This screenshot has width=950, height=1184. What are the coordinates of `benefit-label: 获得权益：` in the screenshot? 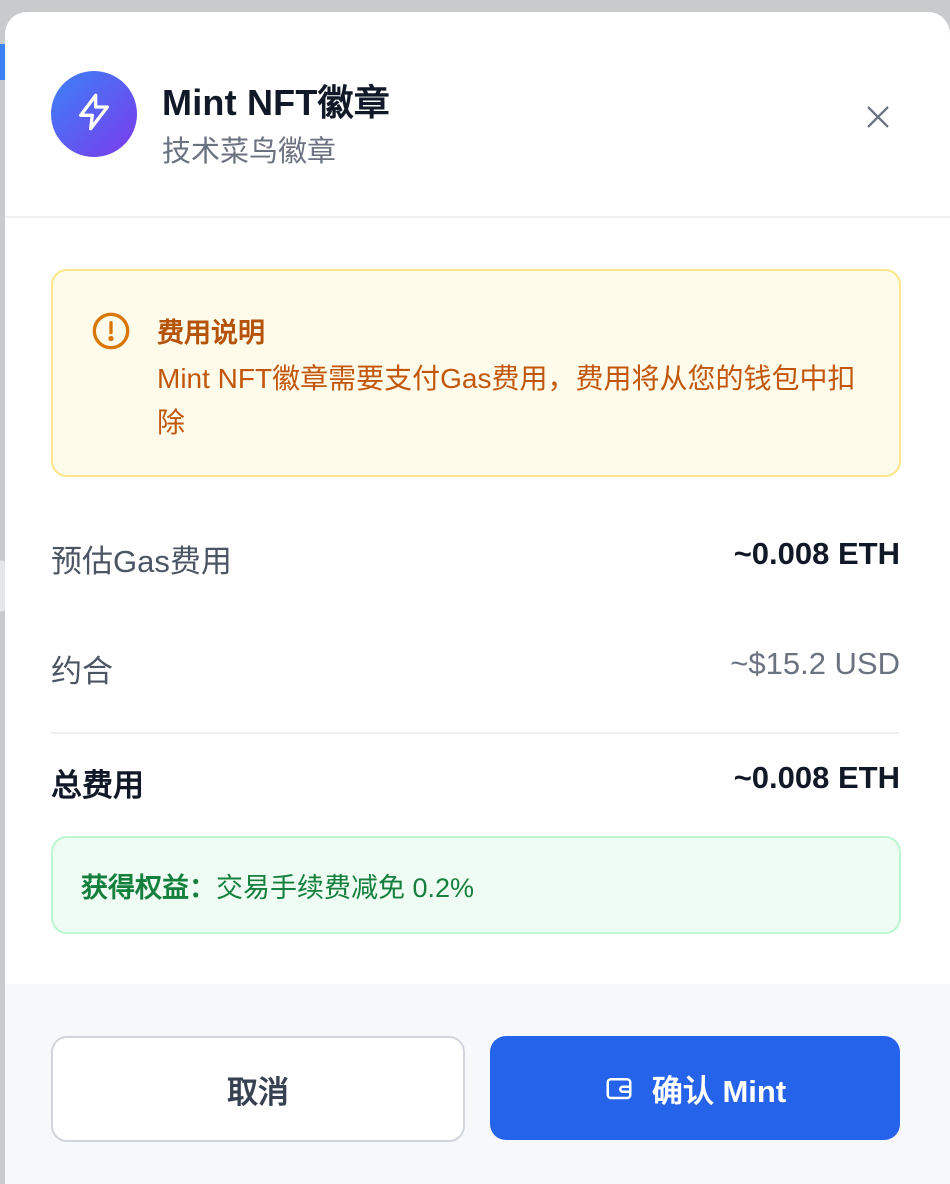 It's located at (148, 887).